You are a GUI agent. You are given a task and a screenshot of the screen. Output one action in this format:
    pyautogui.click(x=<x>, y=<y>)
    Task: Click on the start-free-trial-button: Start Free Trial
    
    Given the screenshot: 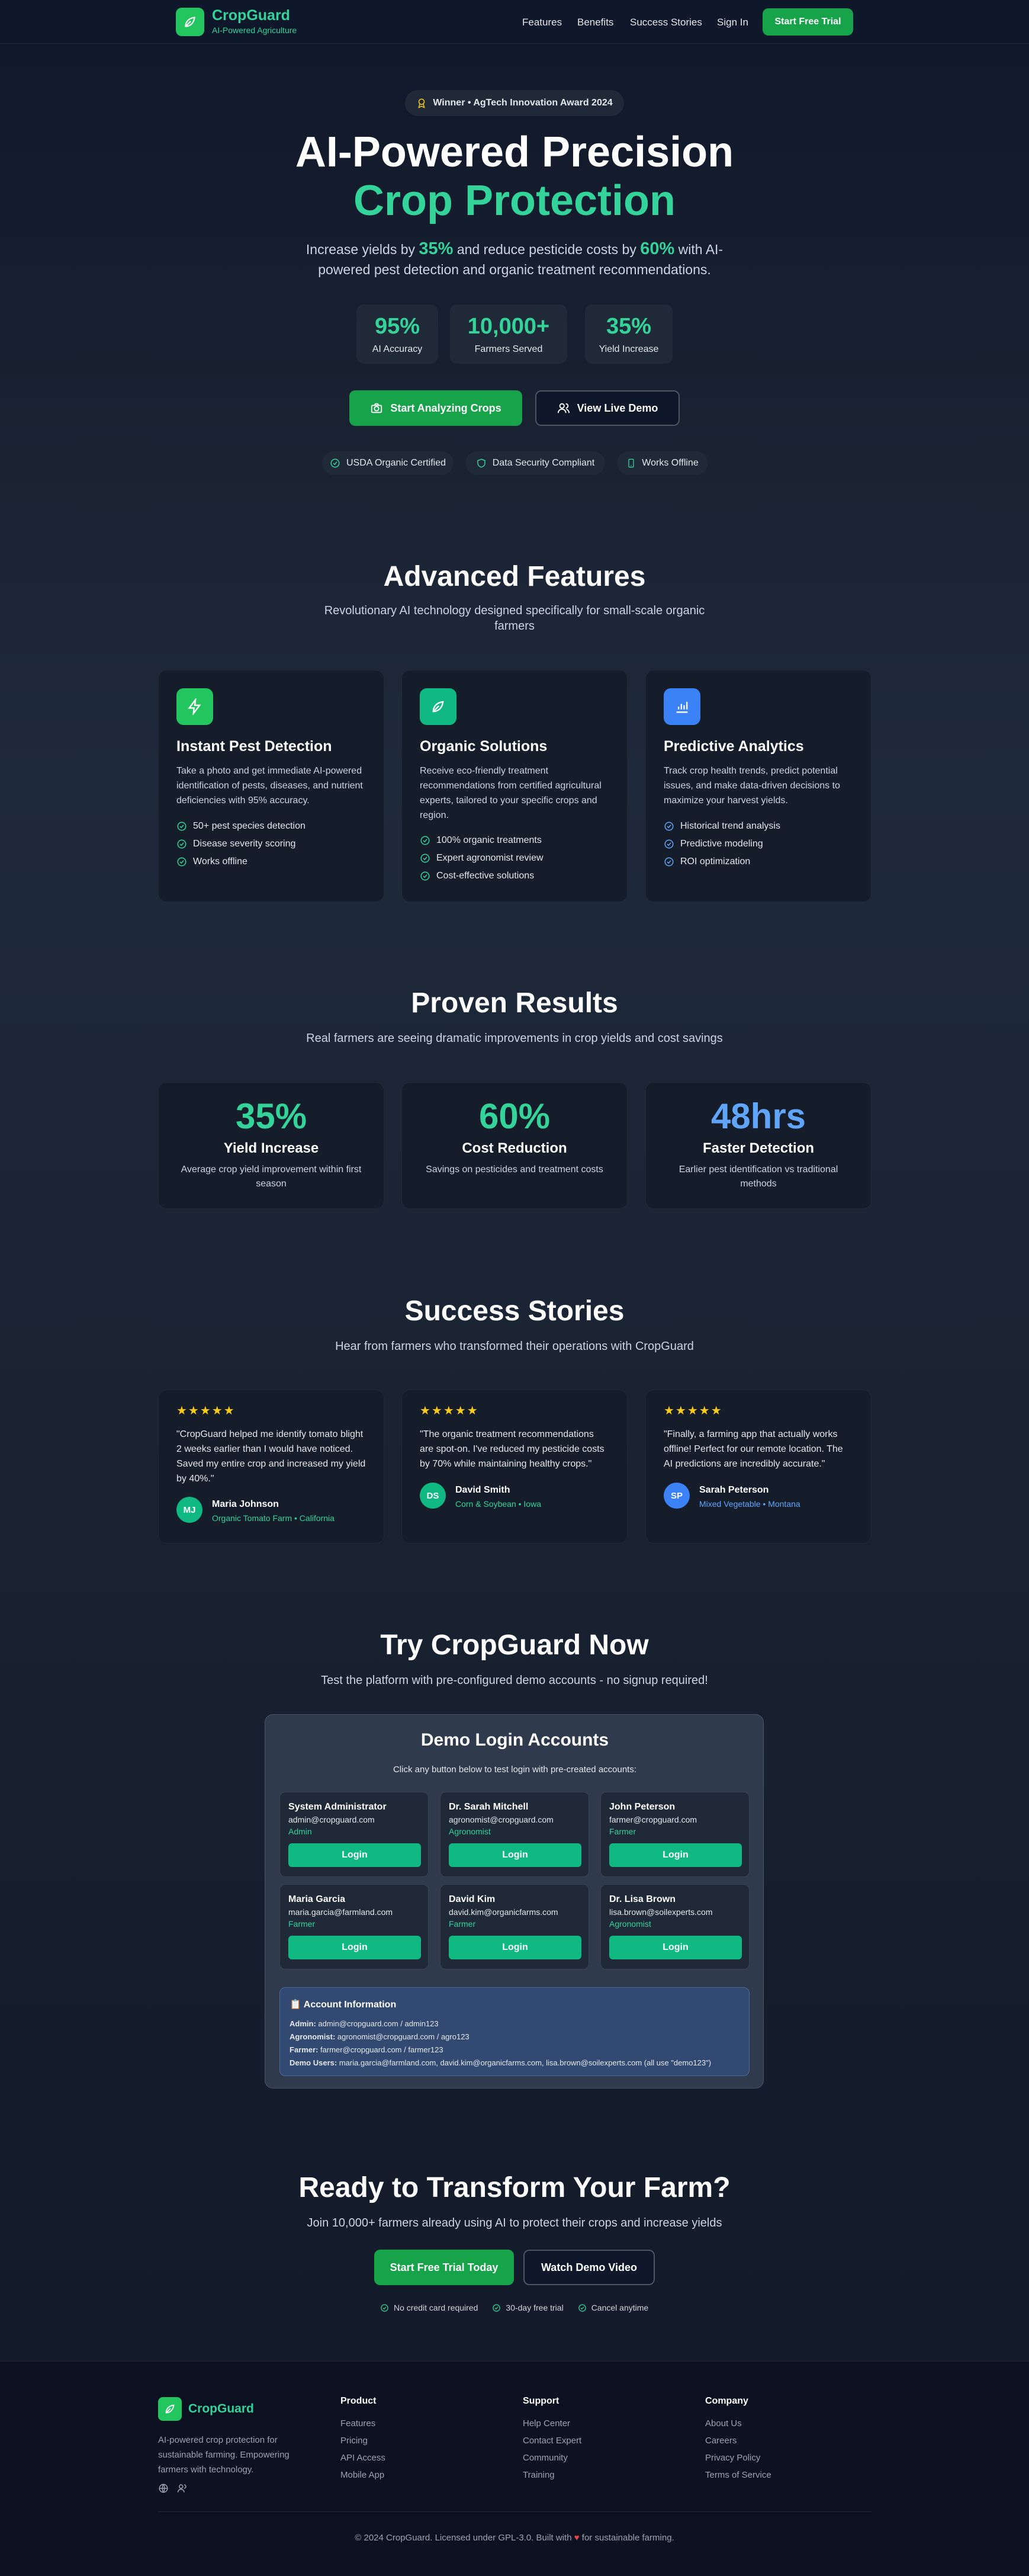 What is the action you would take?
    pyautogui.click(x=808, y=22)
    